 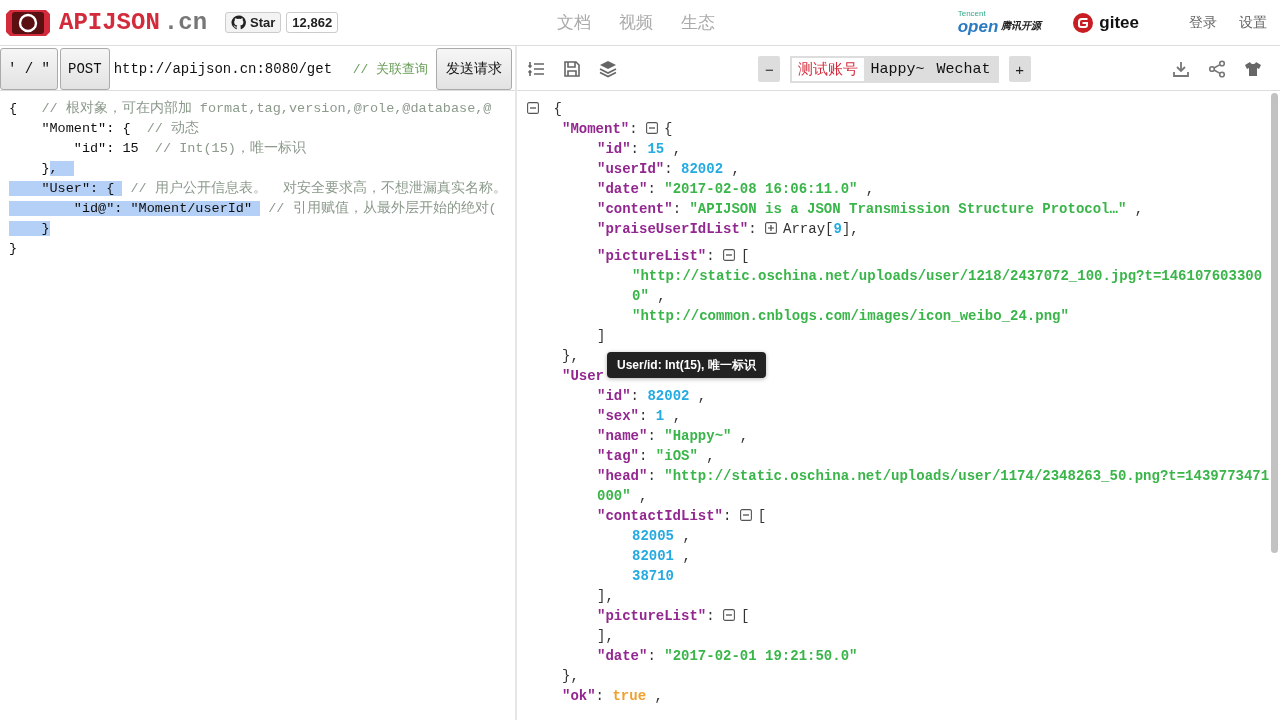 I want to click on json-entry: "sex": 1 ,, so click(x=639, y=416).